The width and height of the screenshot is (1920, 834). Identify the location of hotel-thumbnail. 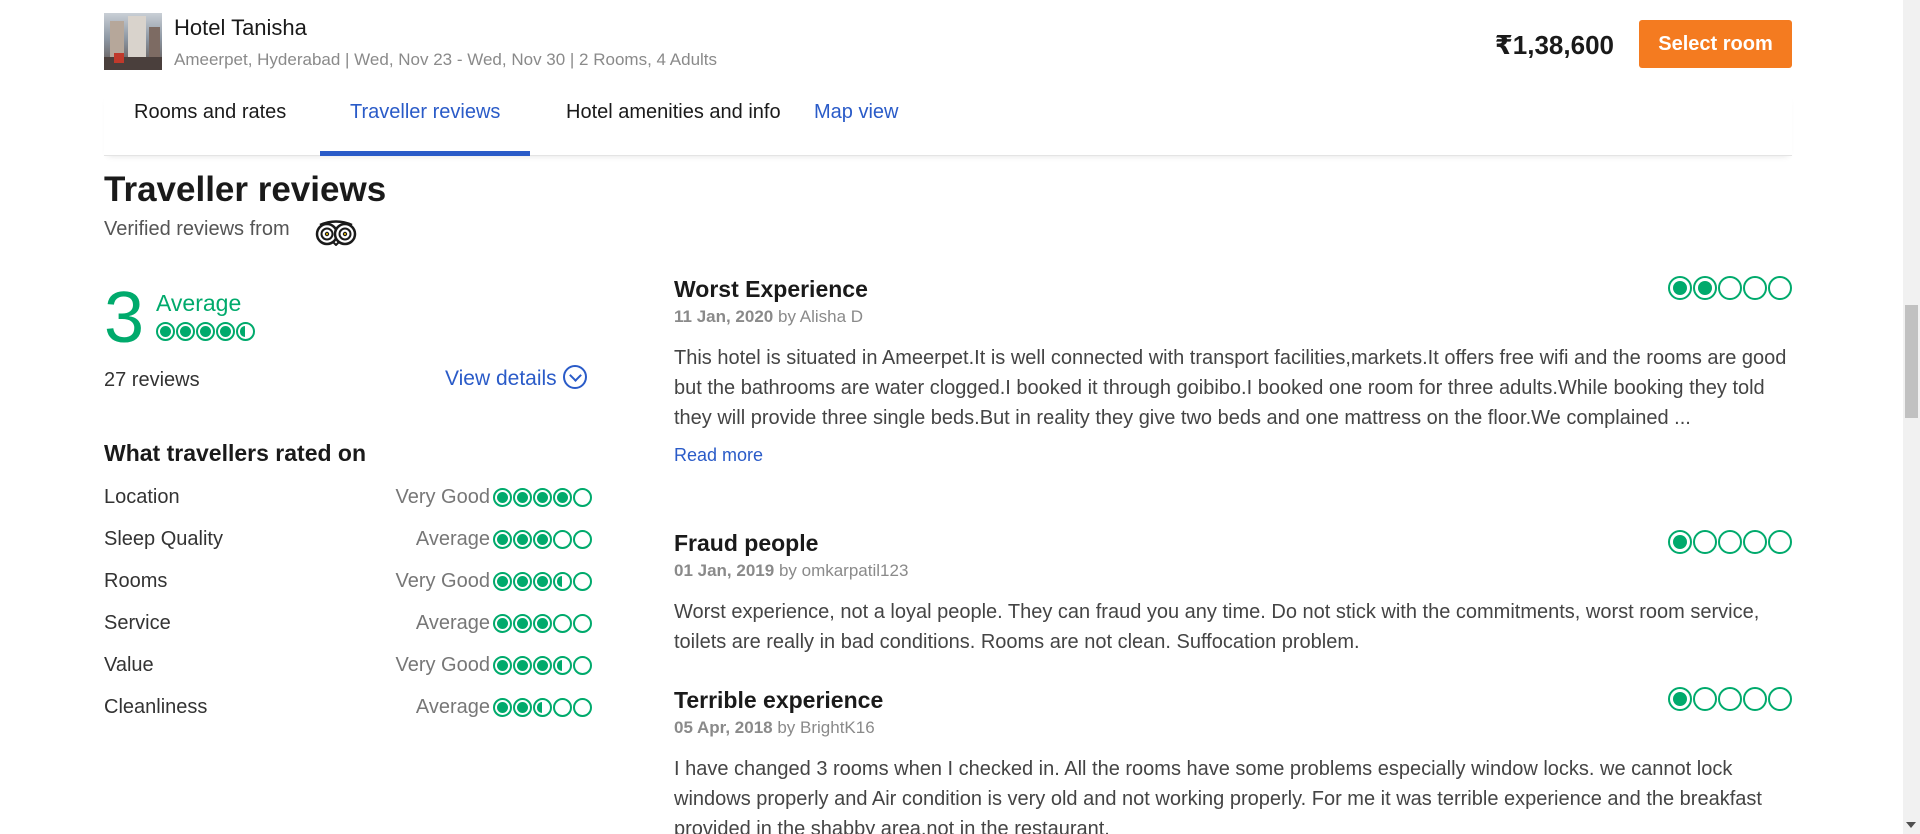
(133, 41).